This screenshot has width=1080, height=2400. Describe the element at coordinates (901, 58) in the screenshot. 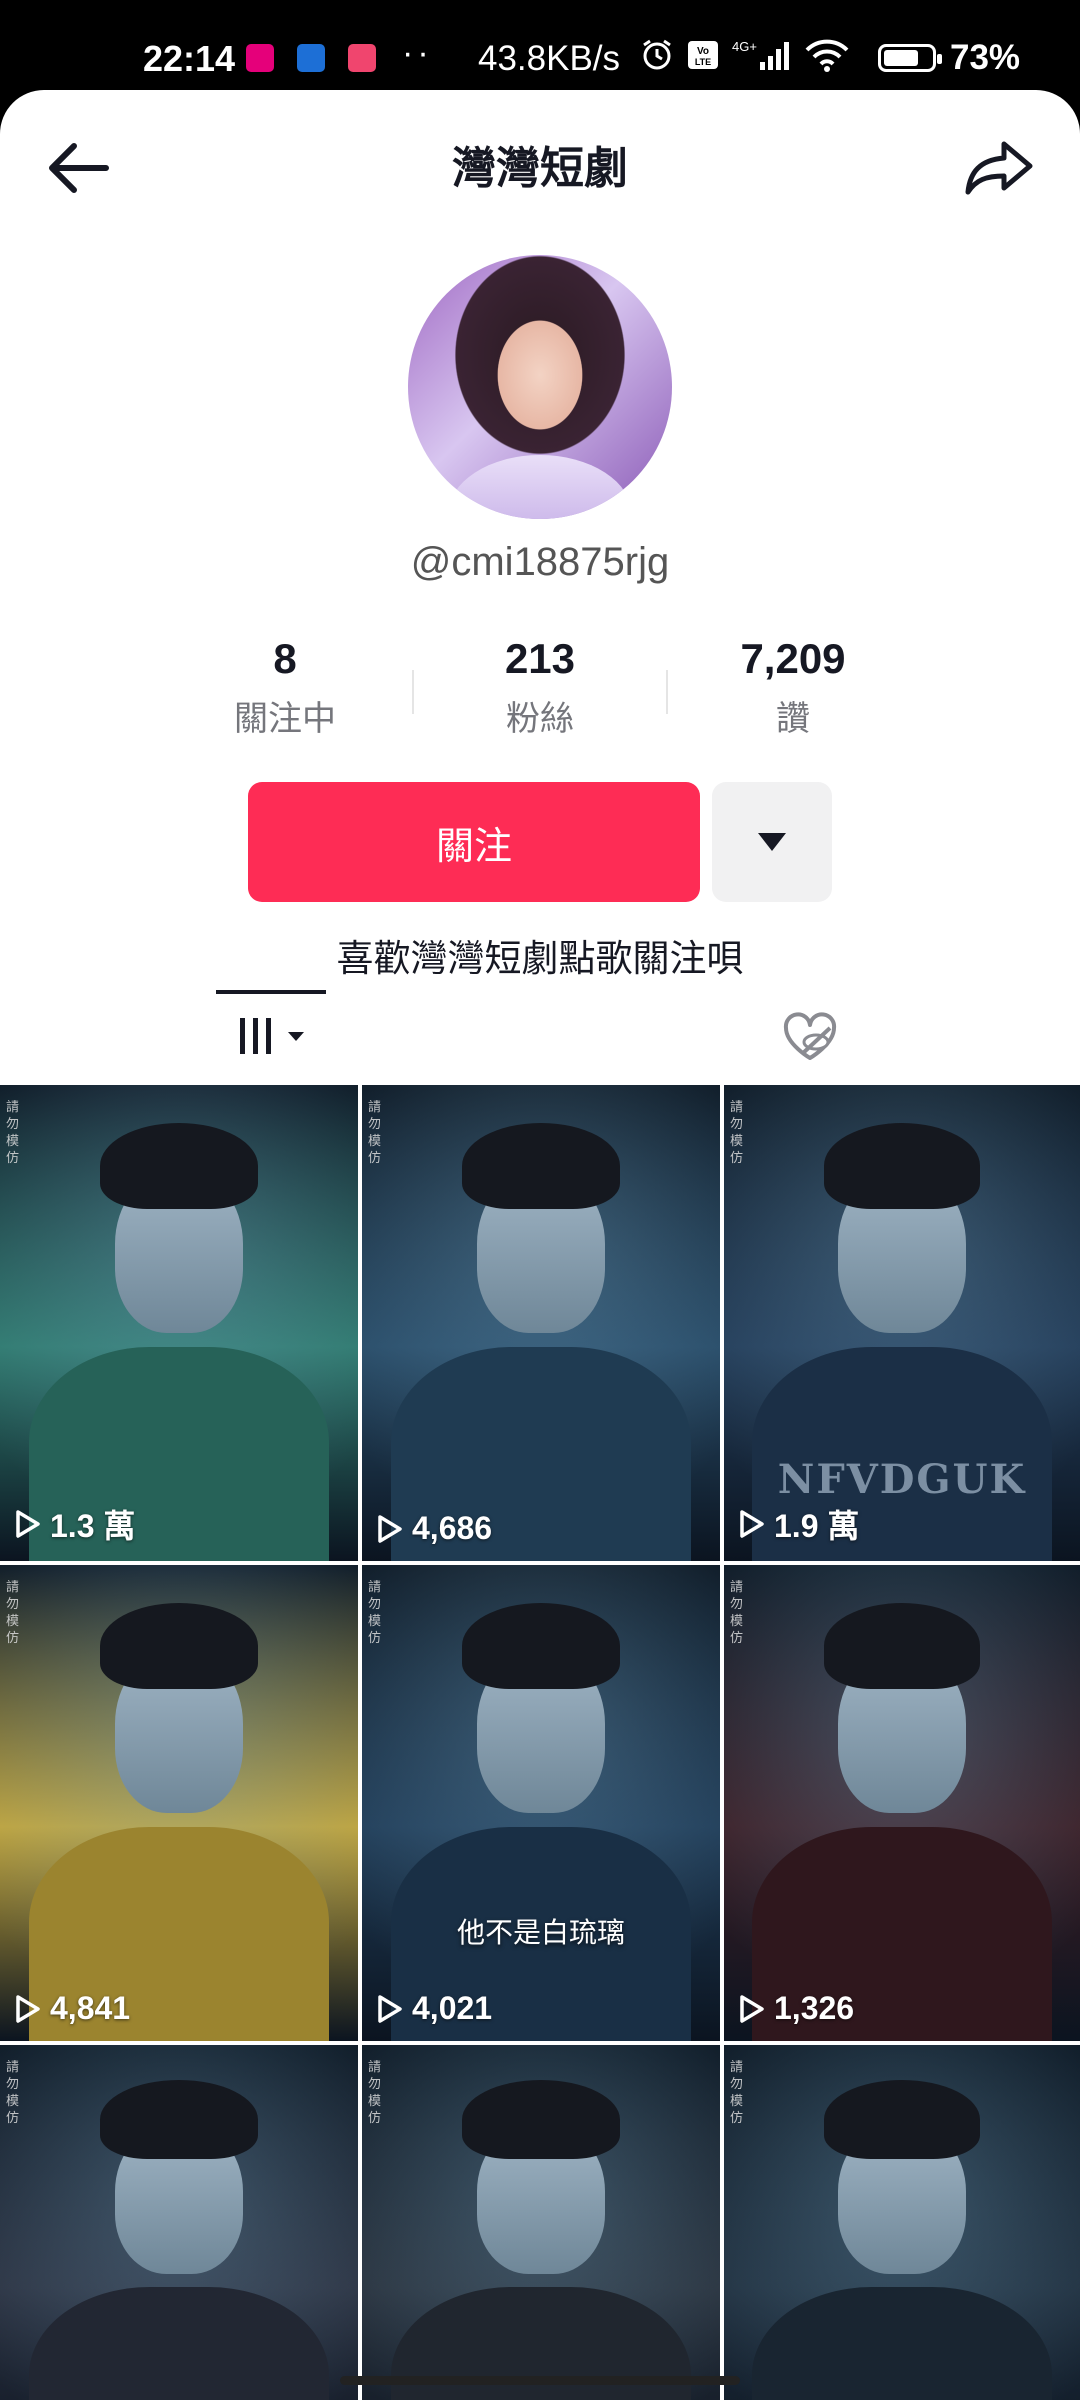

I see `battery-fill` at that location.